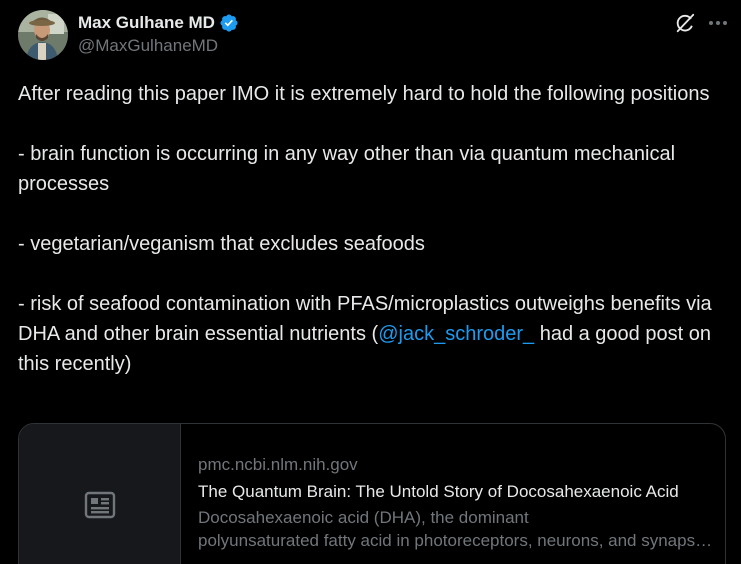 This screenshot has height=564, width=741. I want to click on card-description-line-1: Docosahexaenoic acid (DHA), the dominant, so click(363, 517).